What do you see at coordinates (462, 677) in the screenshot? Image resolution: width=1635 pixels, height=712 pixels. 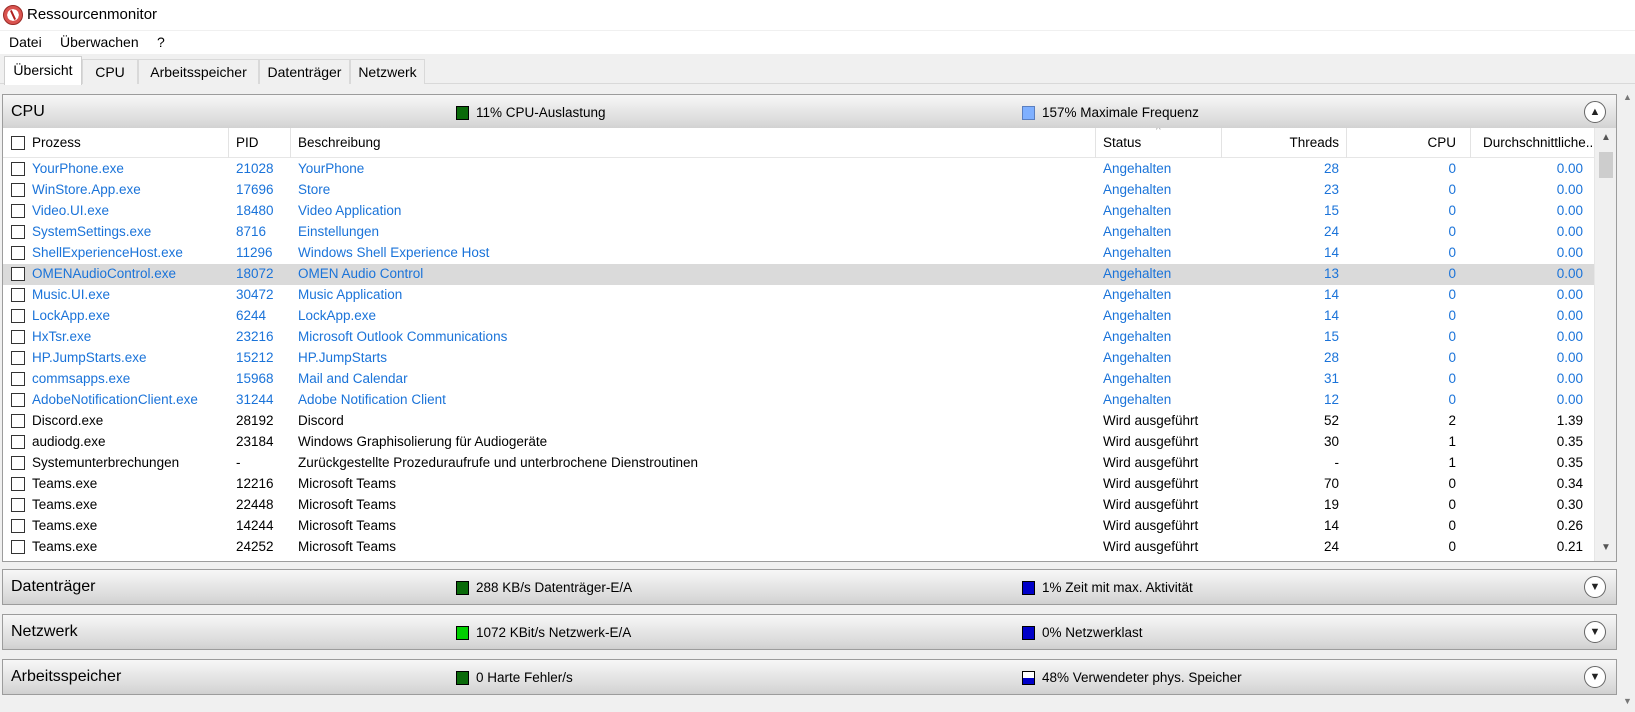 I see `hard-faults-swatch` at bounding box center [462, 677].